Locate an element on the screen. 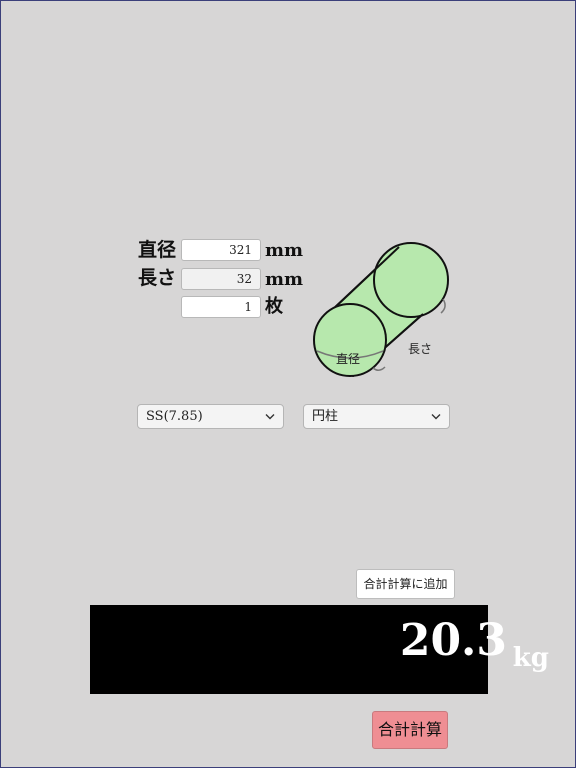  diameter-unit: mm is located at coordinates (284, 250).